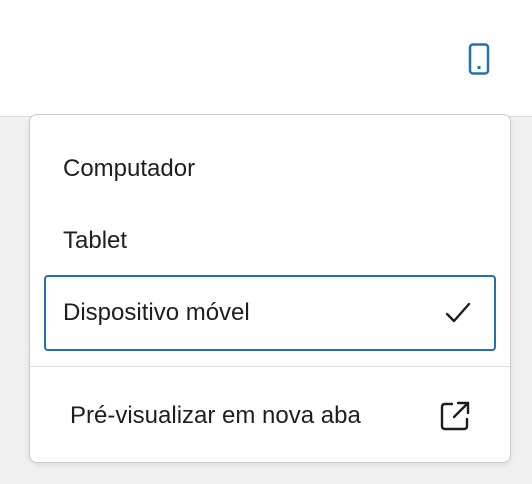 The image size is (532, 484). I want to click on preview-link-label: Pré-visualizar em nova aba, so click(215, 415).